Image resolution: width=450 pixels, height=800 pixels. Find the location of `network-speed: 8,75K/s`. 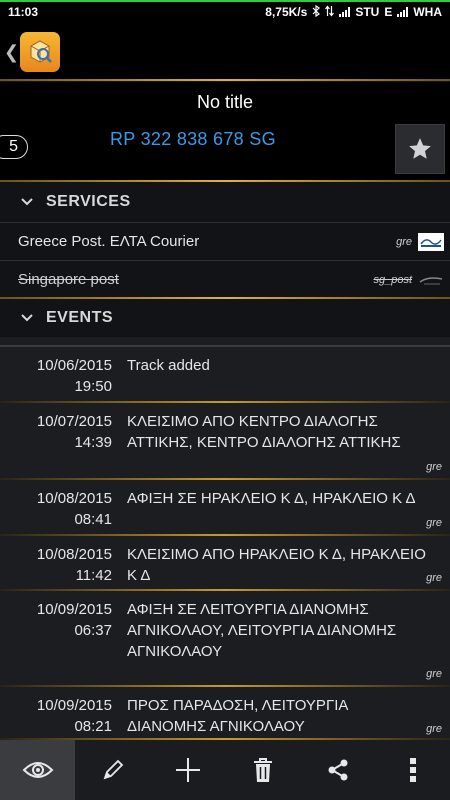

network-speed: 8,75K/s is located at coordinates (286, 12).